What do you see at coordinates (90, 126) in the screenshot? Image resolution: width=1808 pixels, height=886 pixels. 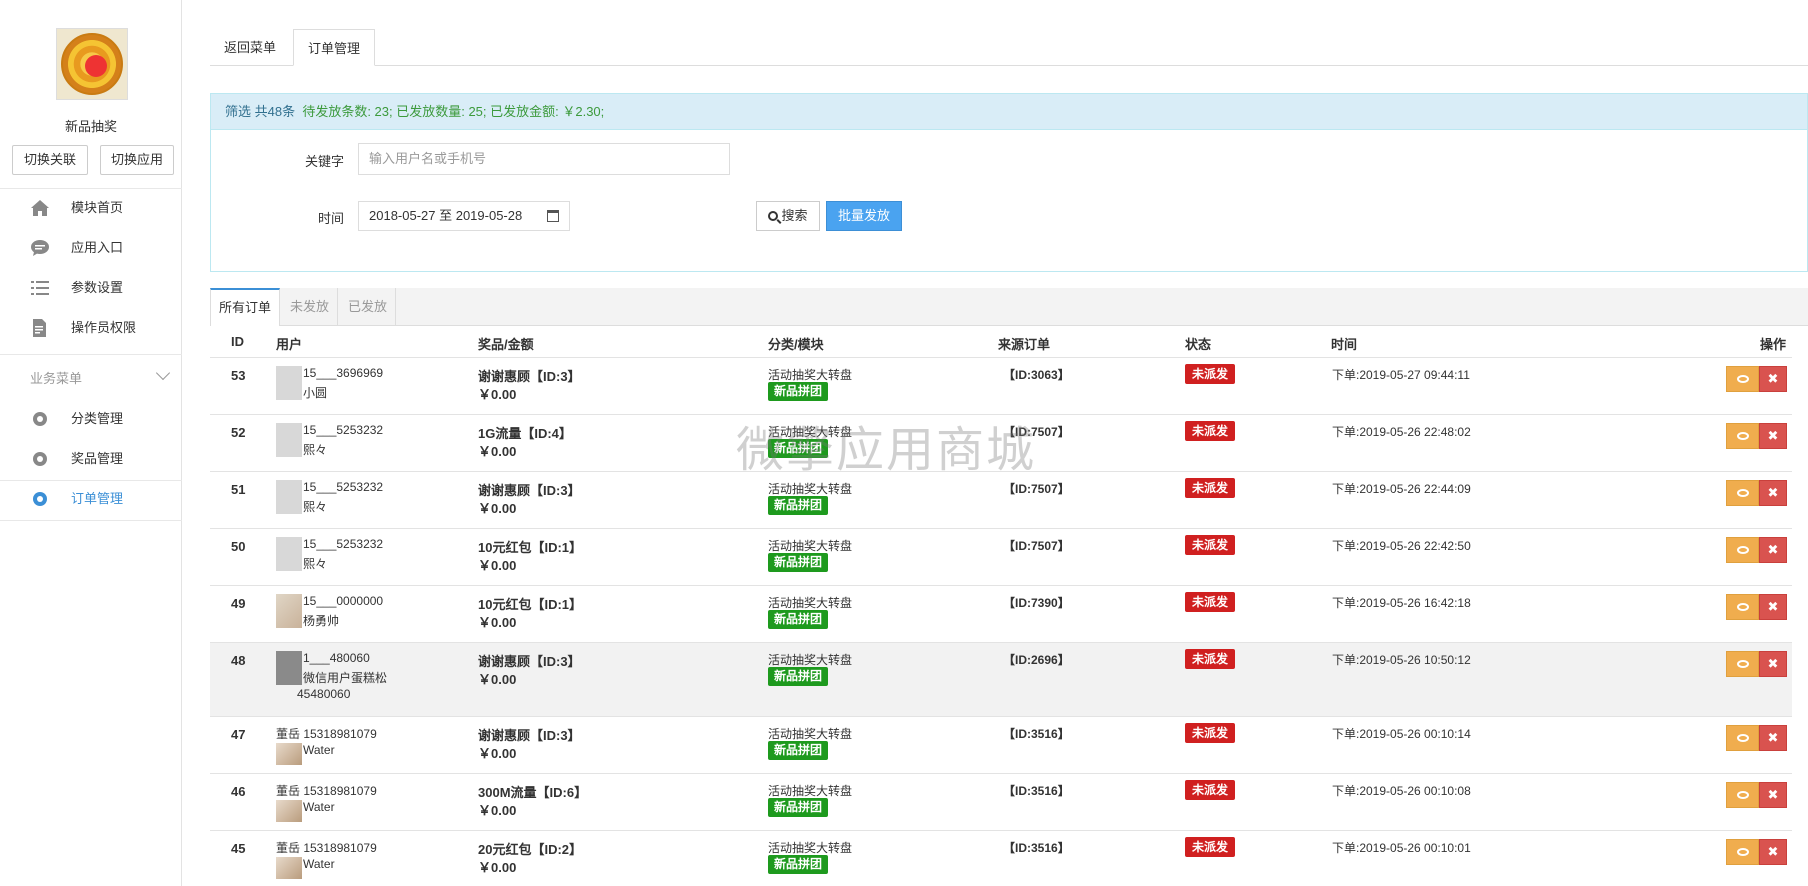 I see `app-name: 新品抽奖` at bounding box center [90, 126].